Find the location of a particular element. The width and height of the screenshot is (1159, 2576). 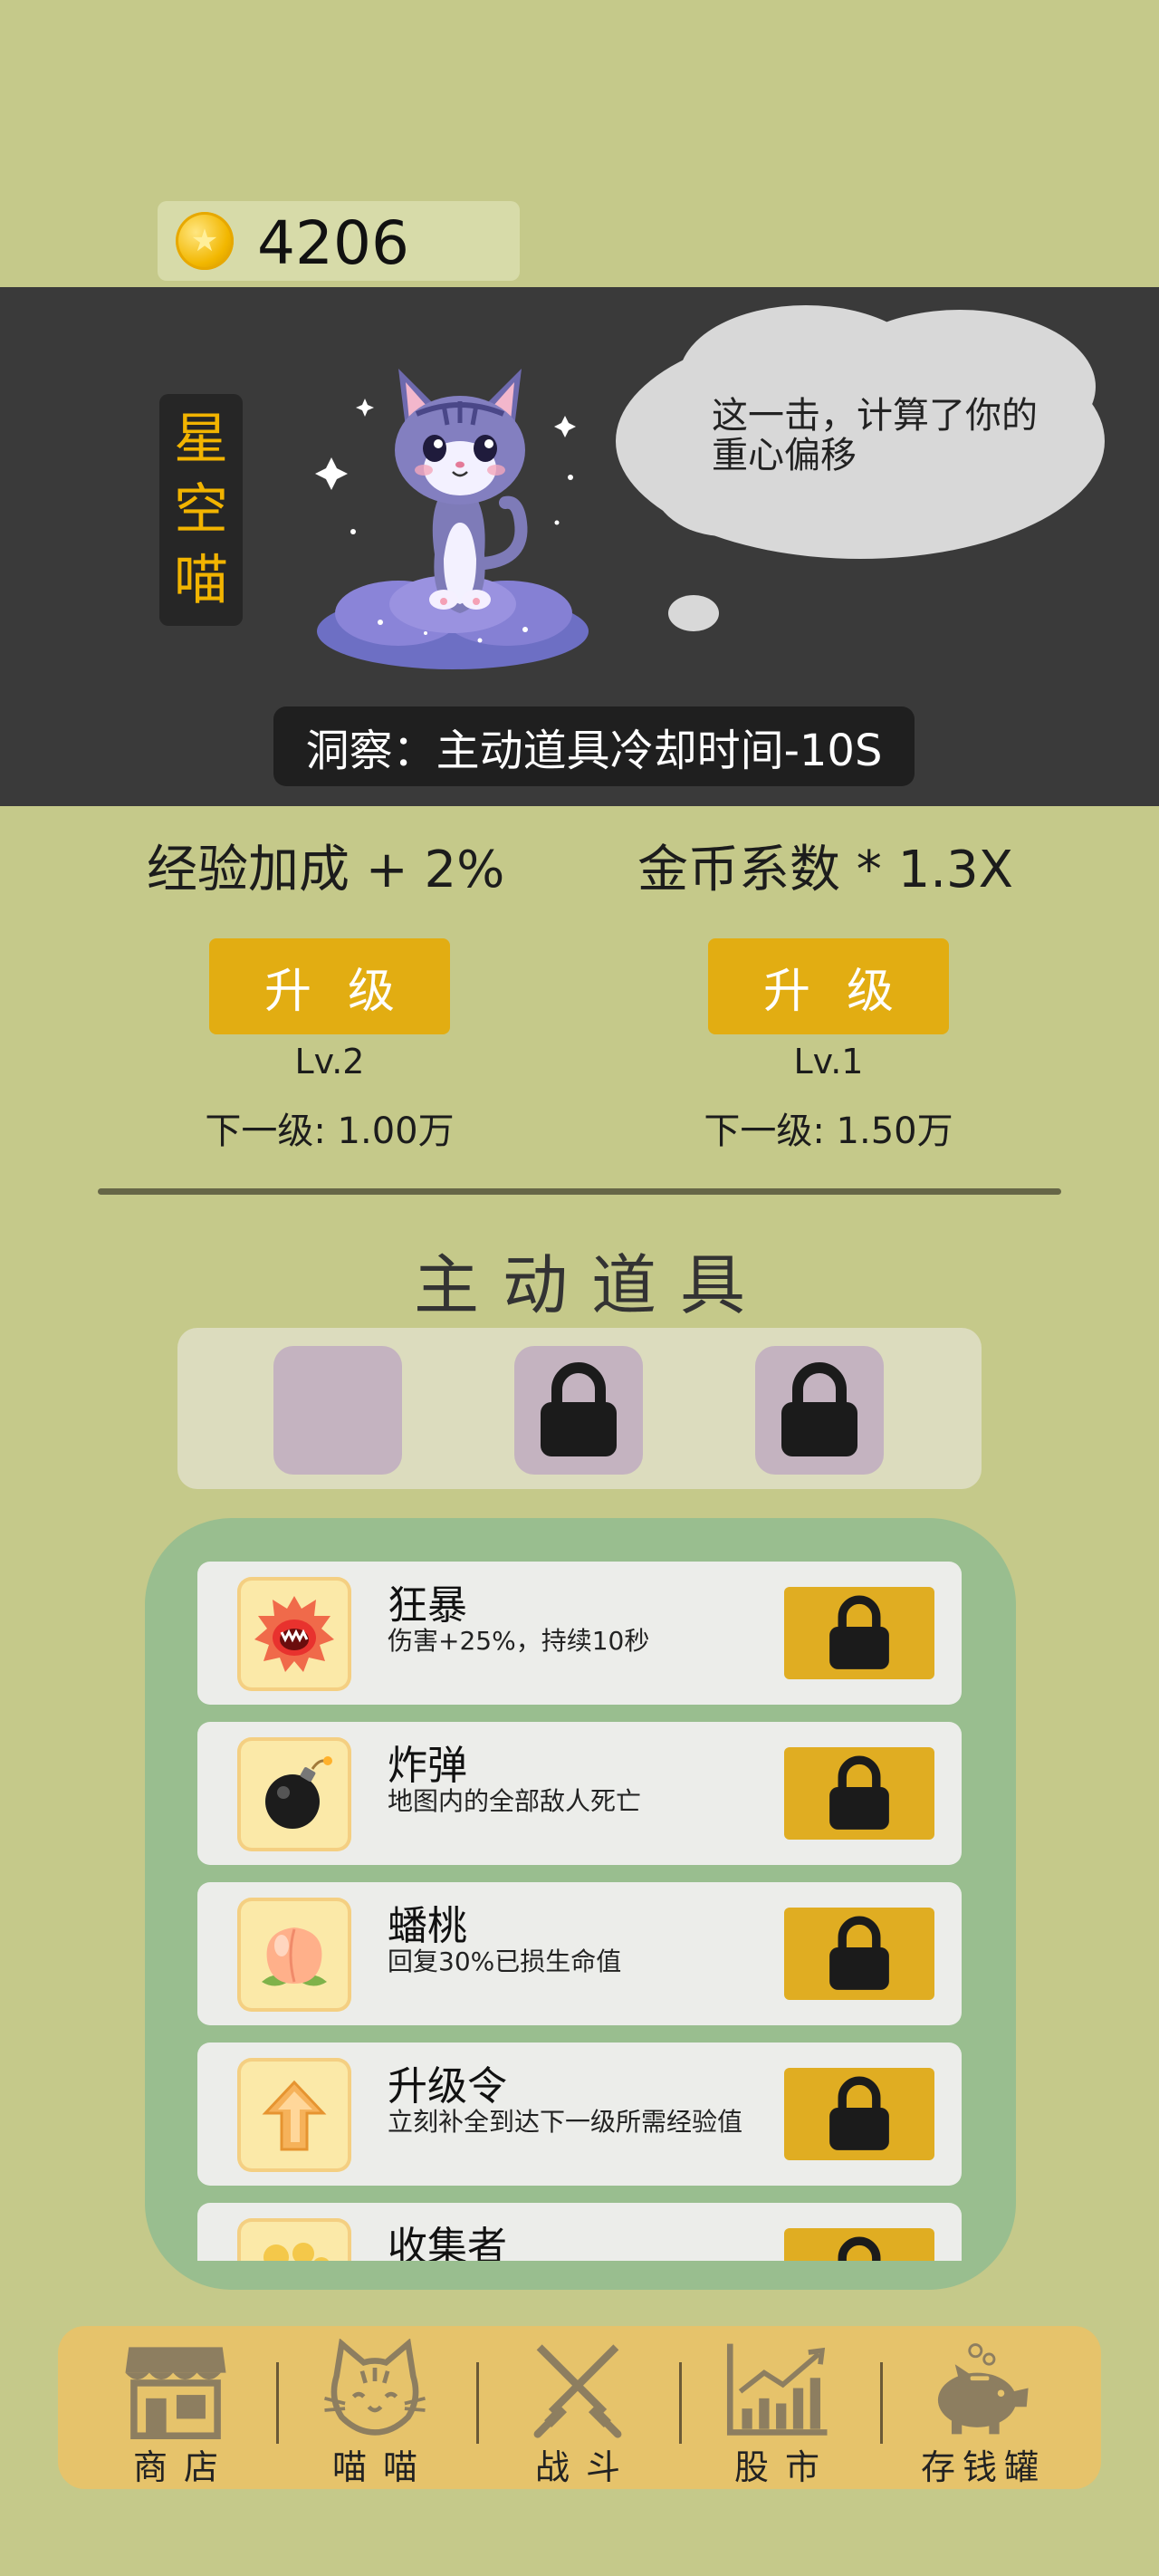

speech-text: 这一击，计算了你的重心偏移 is located at coordinates (875, 435).